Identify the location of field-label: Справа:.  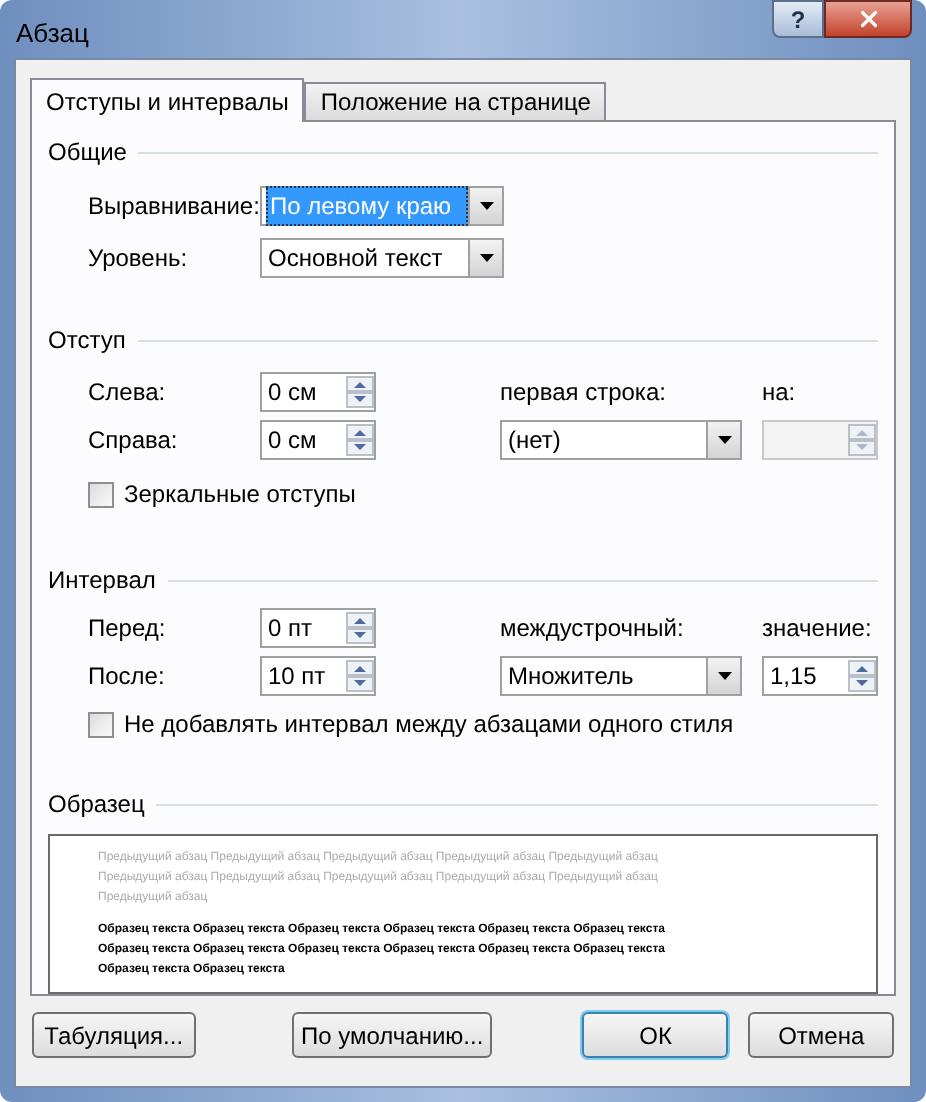
(134, 441).